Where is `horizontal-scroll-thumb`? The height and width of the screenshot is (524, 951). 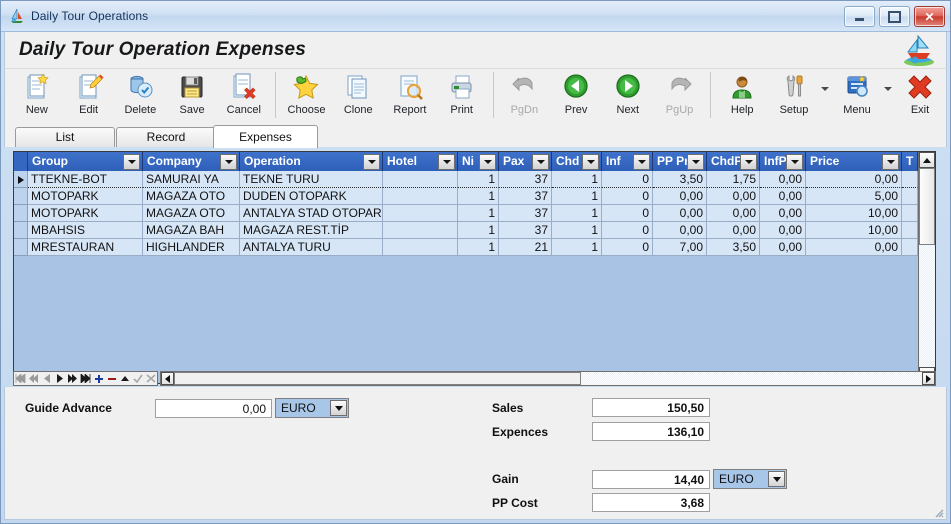
horizontal-scroll-thumb is located at coordinates (377, 378).